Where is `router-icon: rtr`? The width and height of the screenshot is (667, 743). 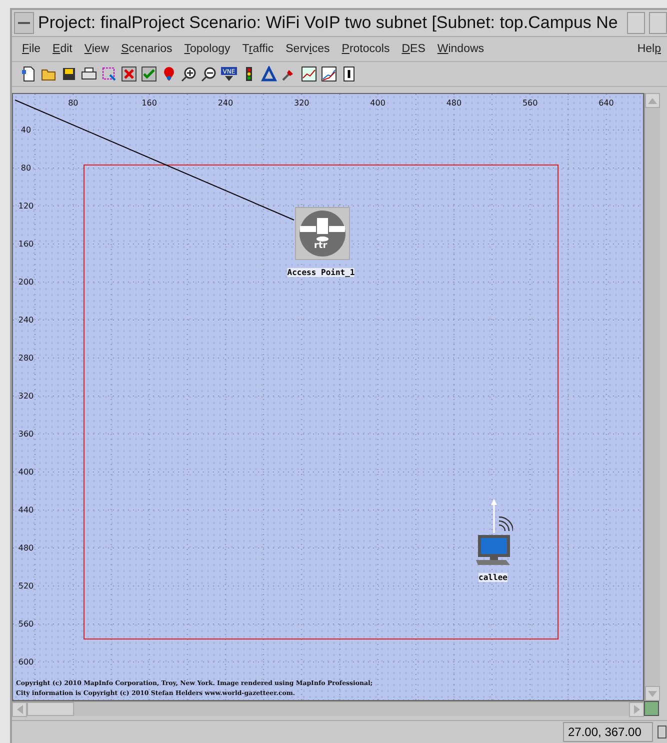 router-icon: rtr is located at coordinates (322, 233).